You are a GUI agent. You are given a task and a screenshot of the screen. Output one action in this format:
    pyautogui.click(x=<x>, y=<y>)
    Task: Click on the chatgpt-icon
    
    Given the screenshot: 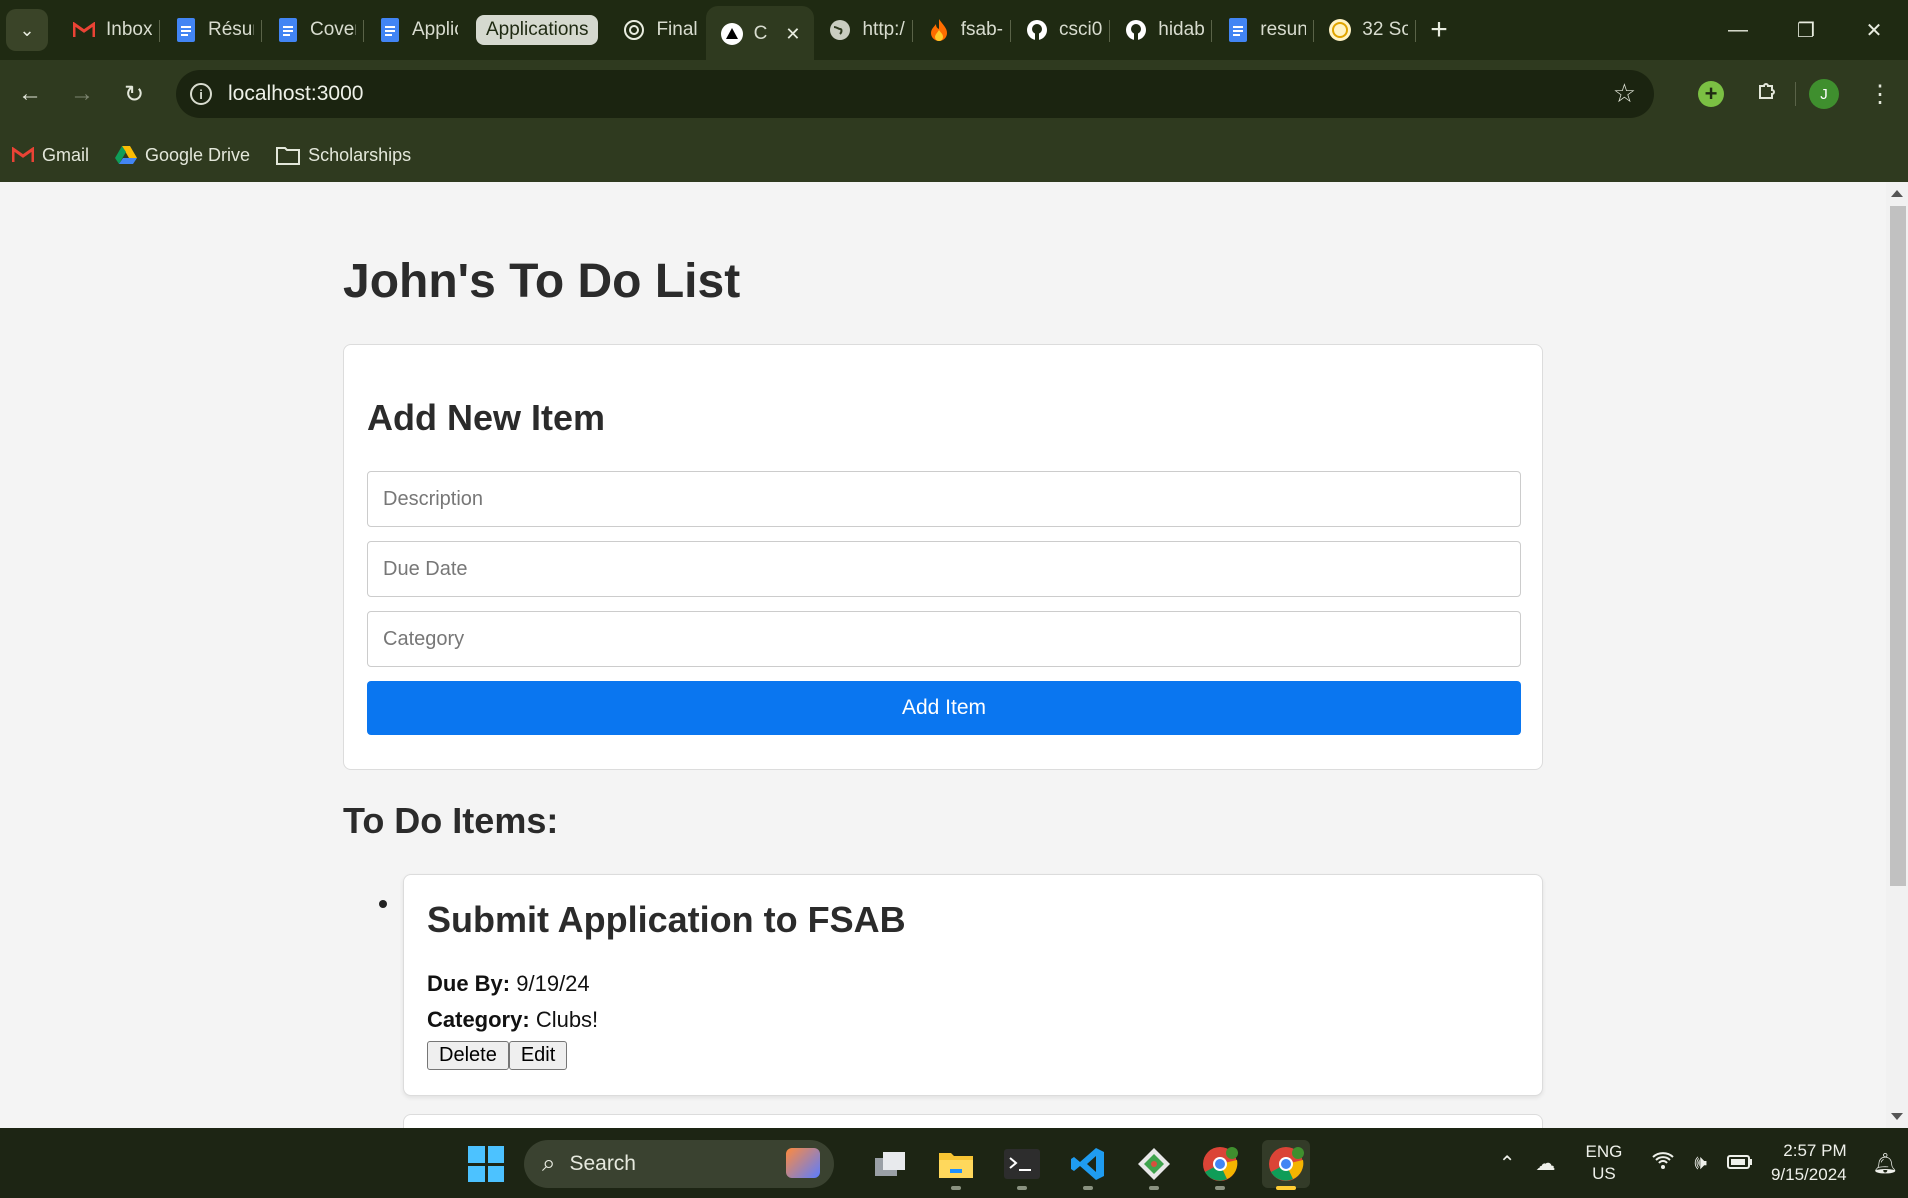 What is the action you would take?
    pyautogui.click(x=634, y=30)
    